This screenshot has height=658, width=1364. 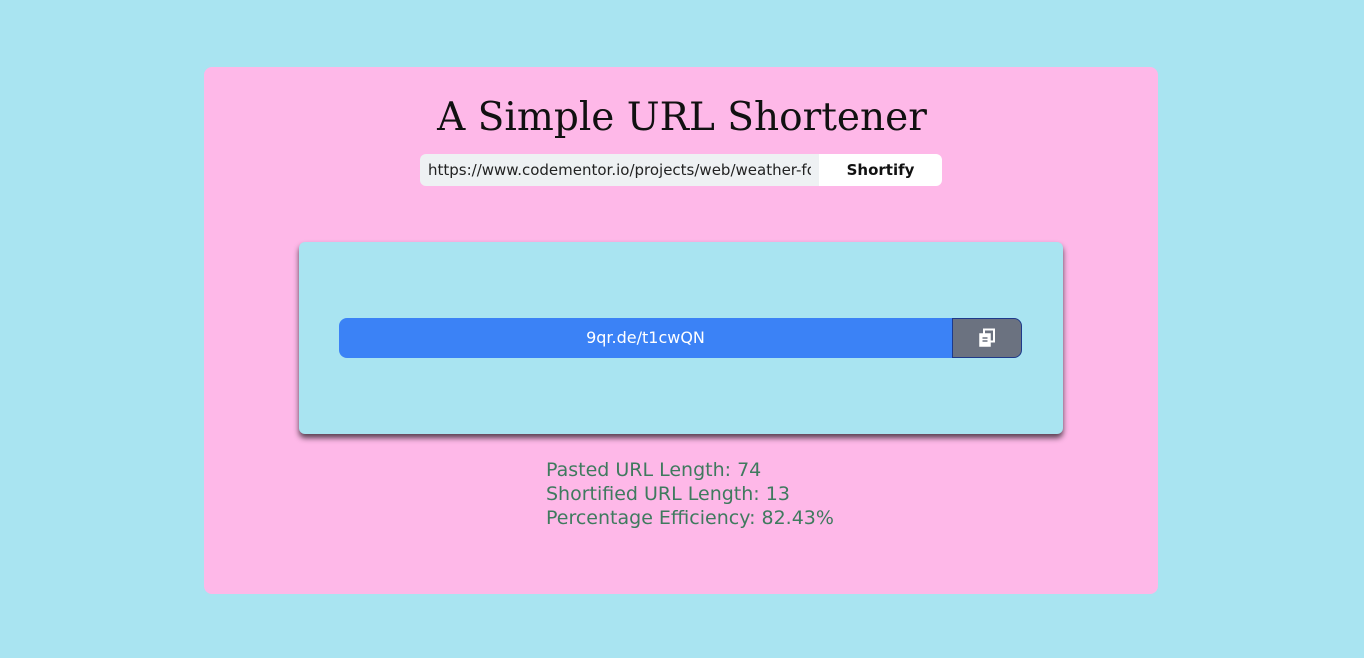 I want to click on page-title: A Simple URL Shortener, so click(x=682, y=117).